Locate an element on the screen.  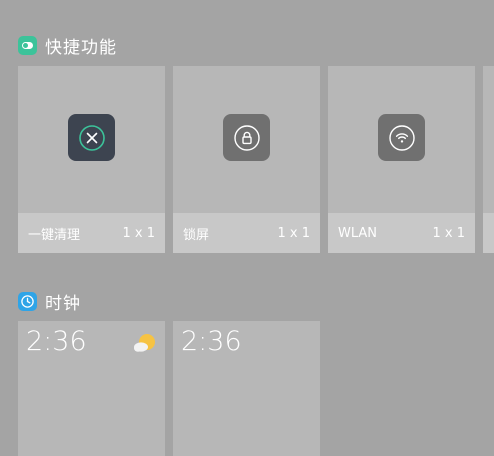
widget-next-partial is located at coordinates (488, 159).